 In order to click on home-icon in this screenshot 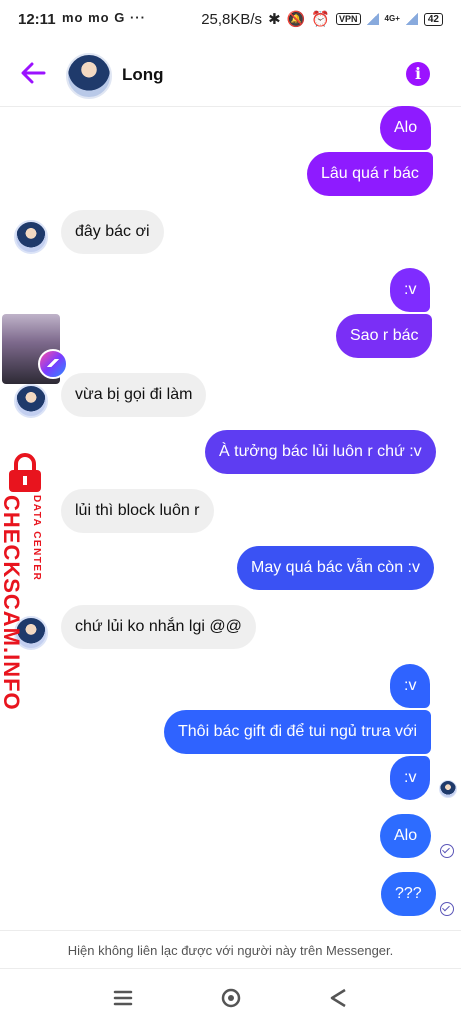, I will do `click(231, 998)`.